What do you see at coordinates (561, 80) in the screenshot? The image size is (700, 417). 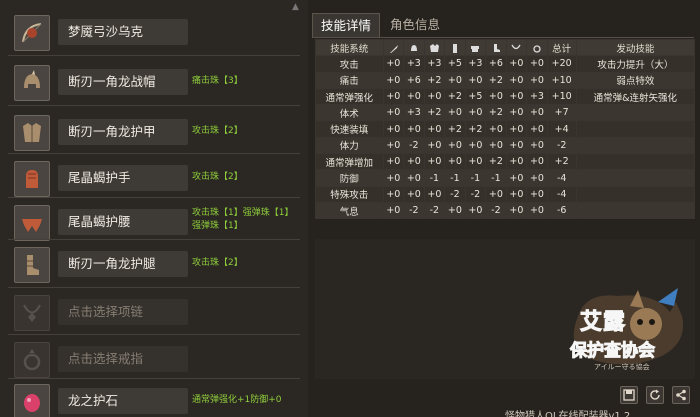 I see `skill-total: +10` at bounding box center [561, 80].